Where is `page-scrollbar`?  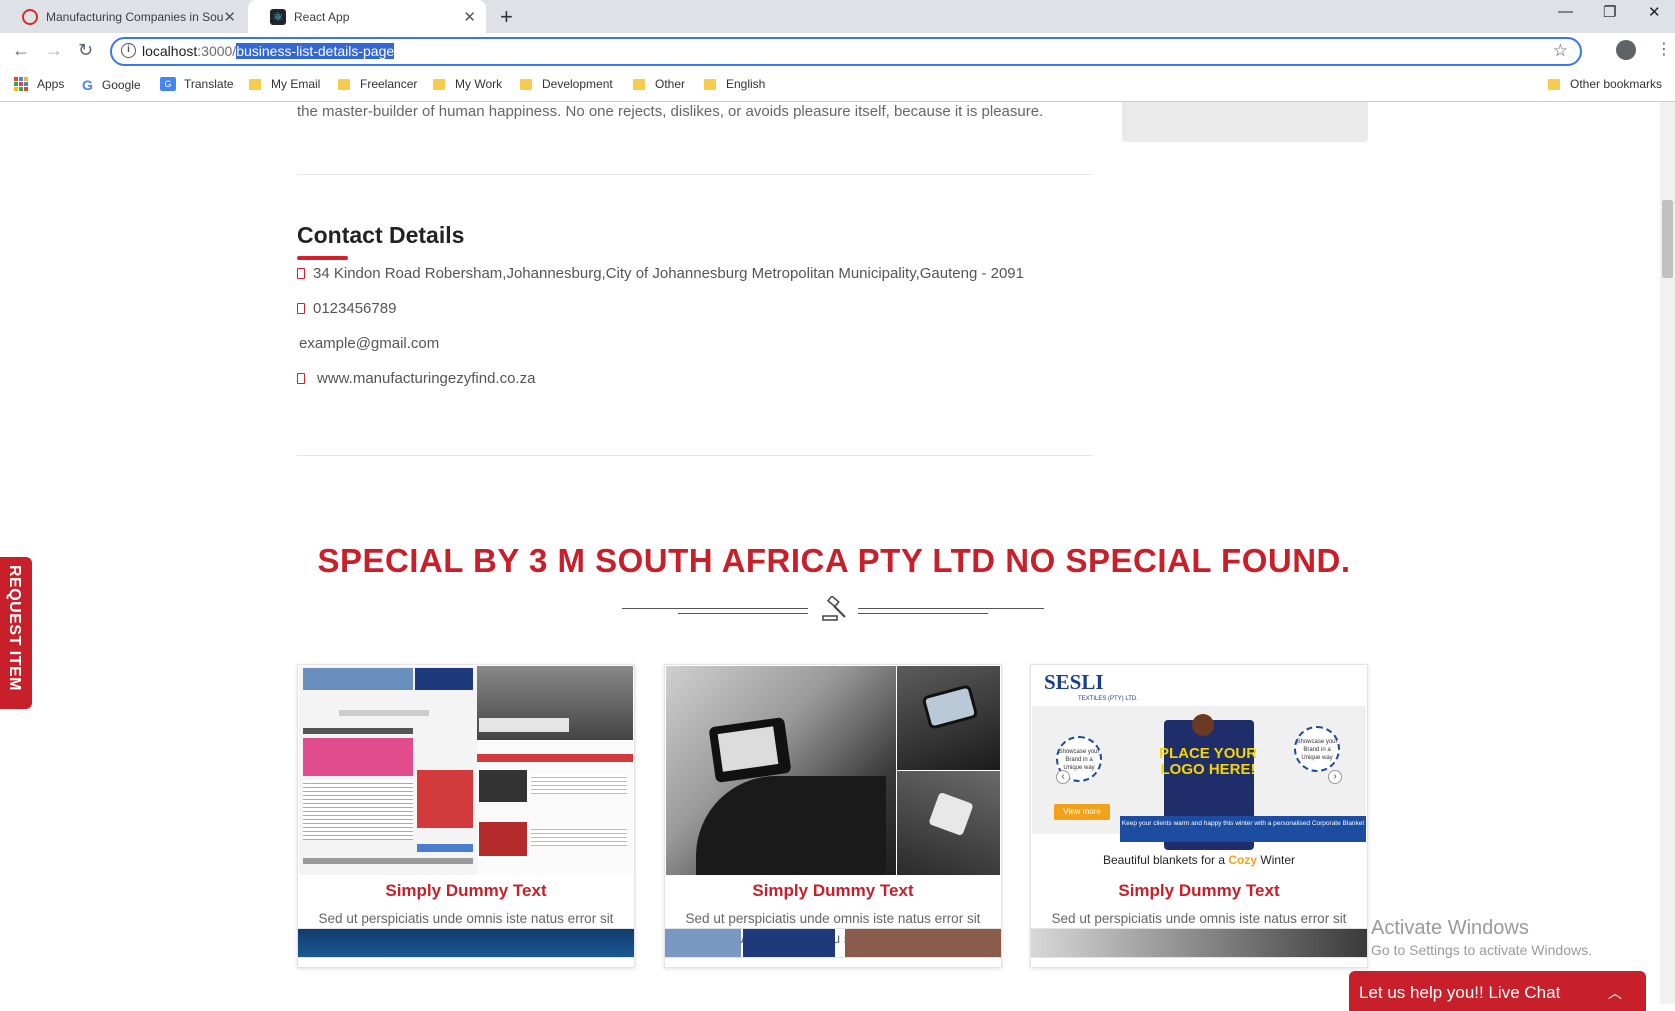 page-scrollbar is located at coordinates (1667, 553).